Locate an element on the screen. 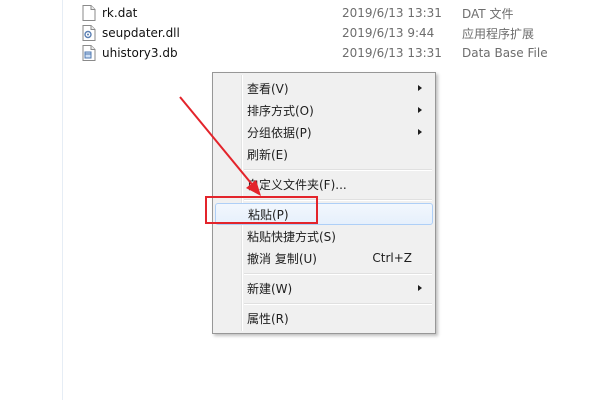 The image size is (600, 400). annotation-arrow is located at coordinates (220, 146).